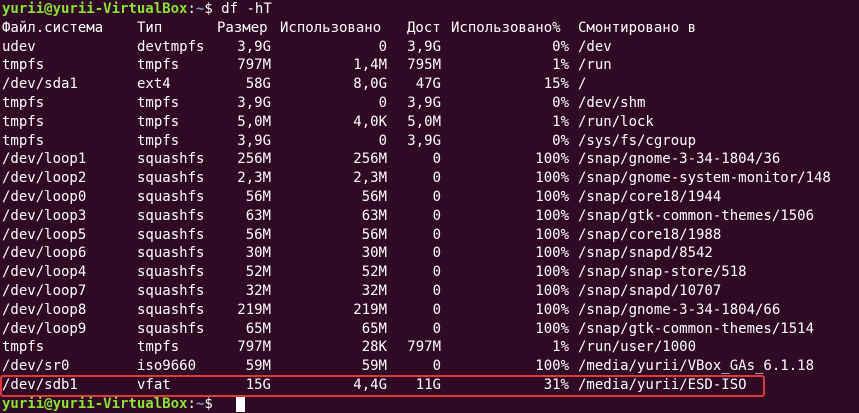 The height and width of the screenshot is (413, 859). What do you see at coordinates (258, 215) in the screenshot?
I see `cell-size: 63M` at bounding box center [258, 215].